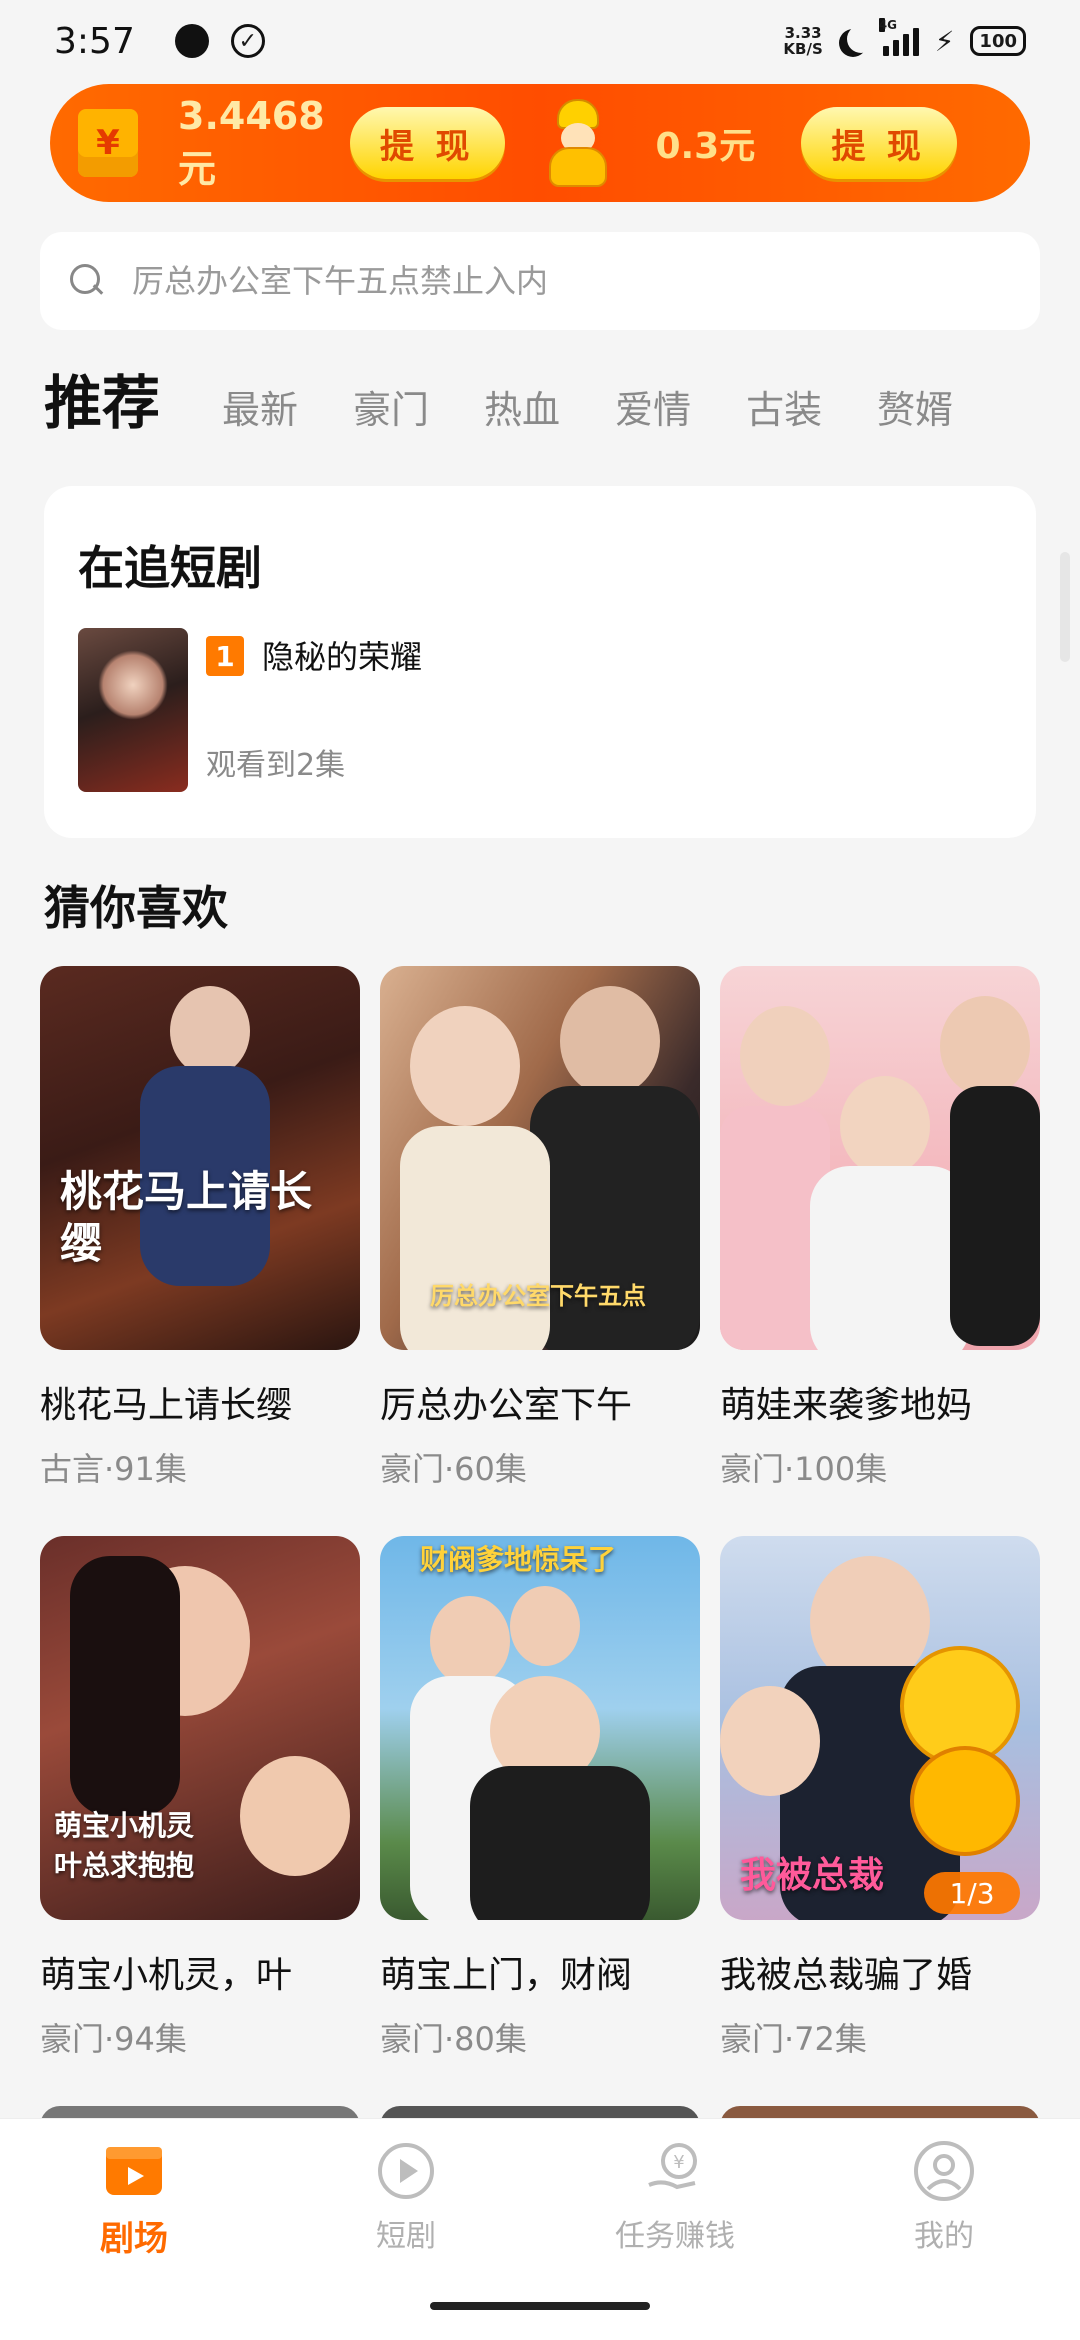 The image size is (1080, 2340). What do you see at coordinates (342, 655) in the screenshot?
I see `following-drama-name: 隐秘的荣耀` at bounding box center [342, 655].